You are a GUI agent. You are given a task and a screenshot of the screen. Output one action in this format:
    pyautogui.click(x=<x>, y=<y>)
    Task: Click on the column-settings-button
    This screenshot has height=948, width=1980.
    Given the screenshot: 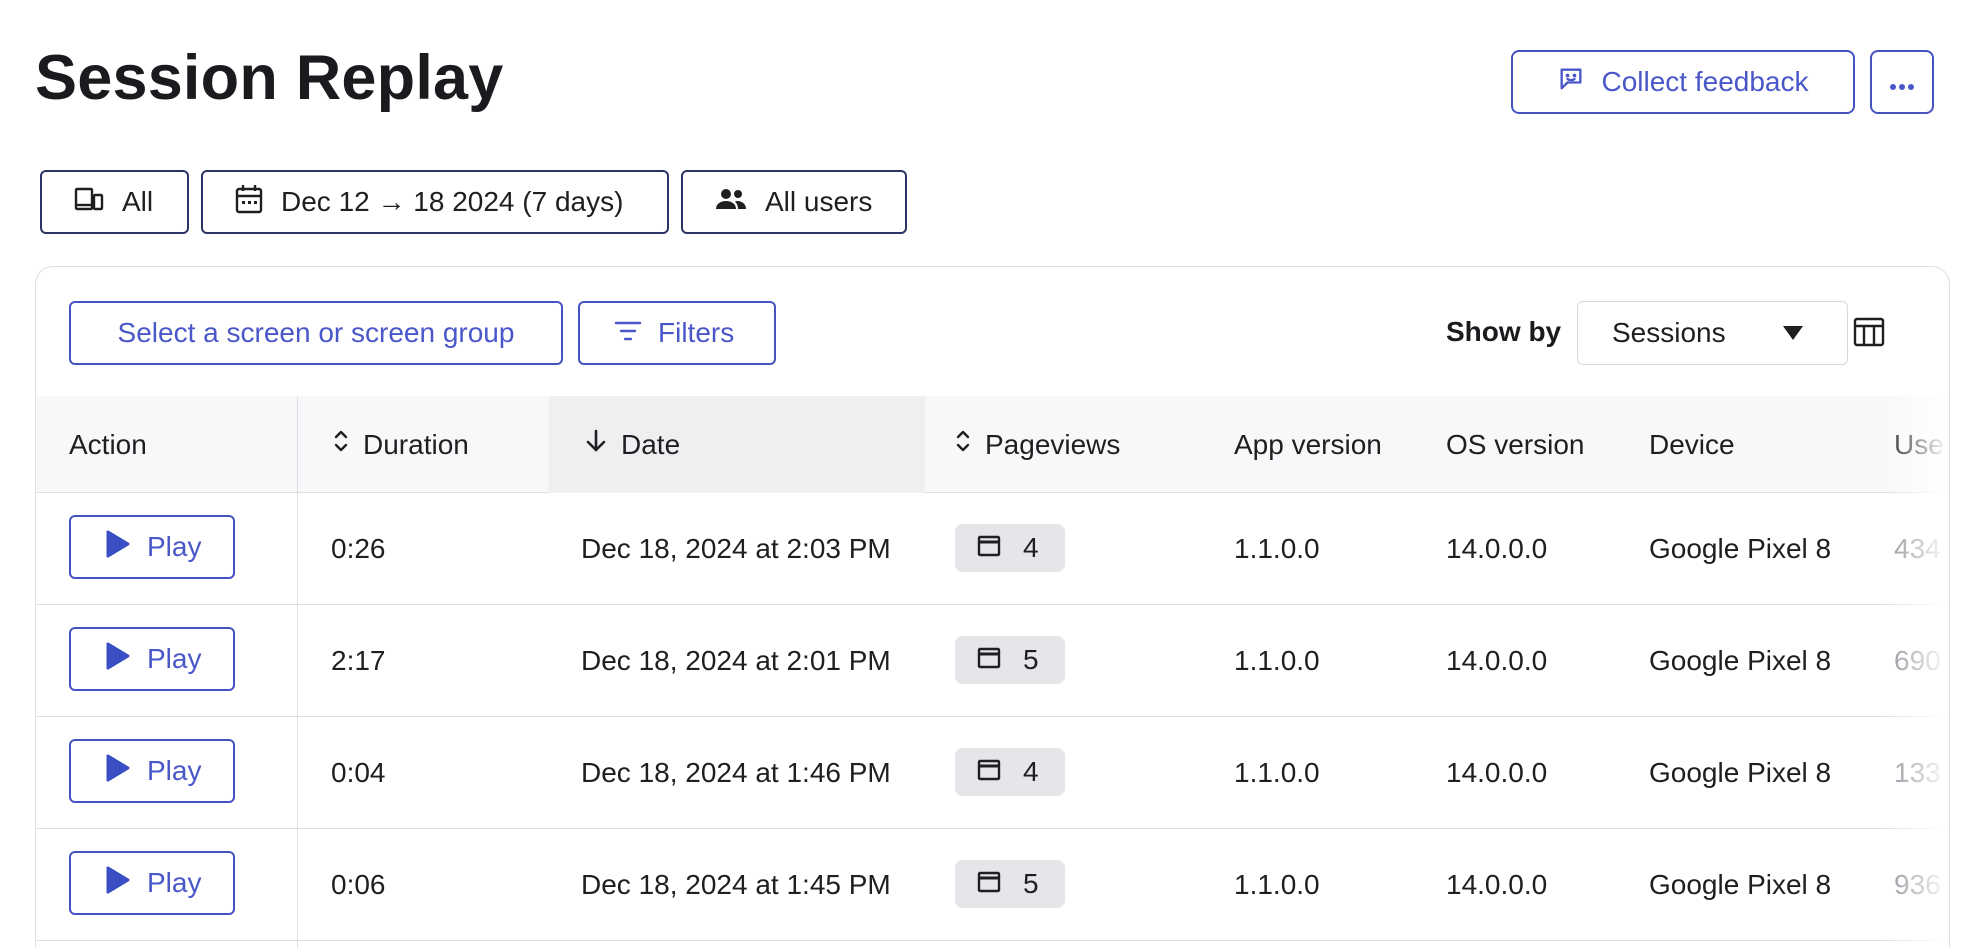 What is the action you would take?
    pyautogui.click(x=1869, y=333)
    